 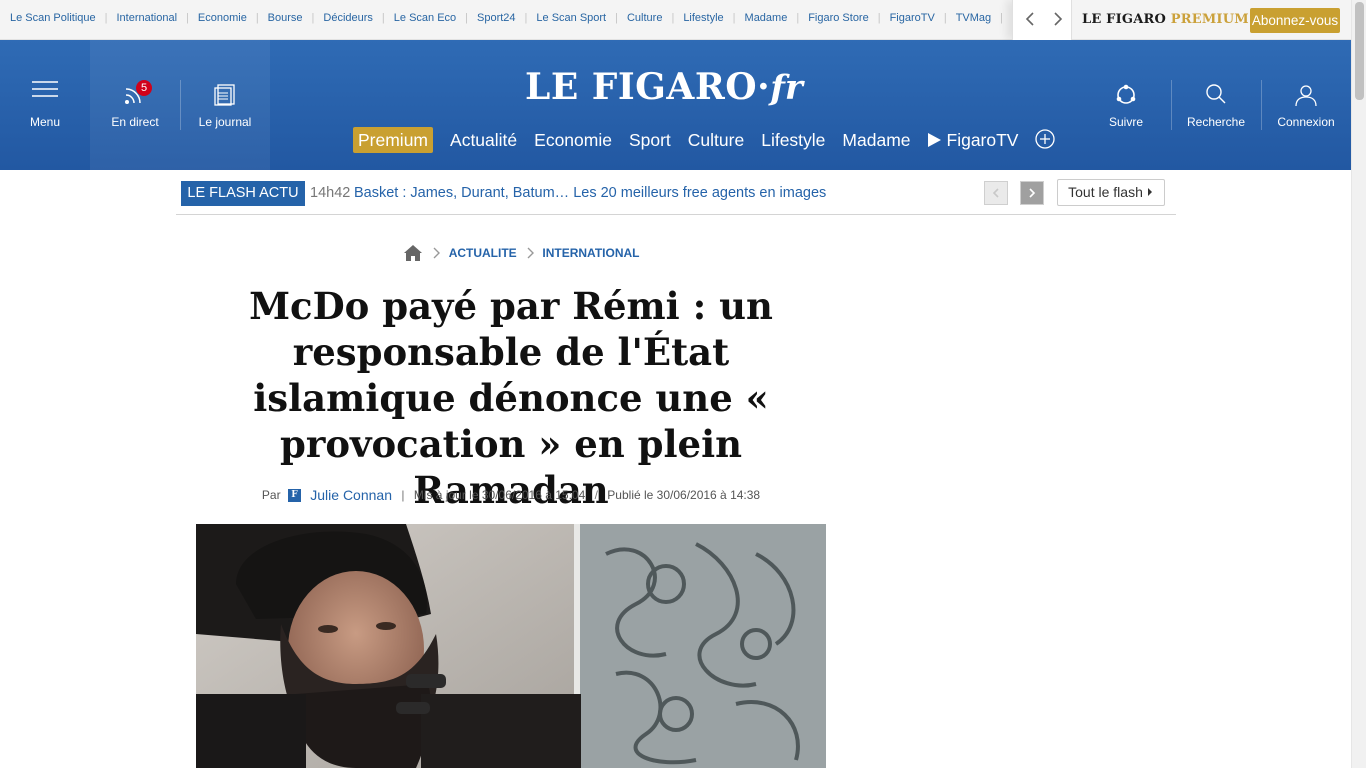 What do you see at coordinates (425, 18) in the screenshot?
I see `top-link: Le Scan Eco` at bounding box center [425, 18].